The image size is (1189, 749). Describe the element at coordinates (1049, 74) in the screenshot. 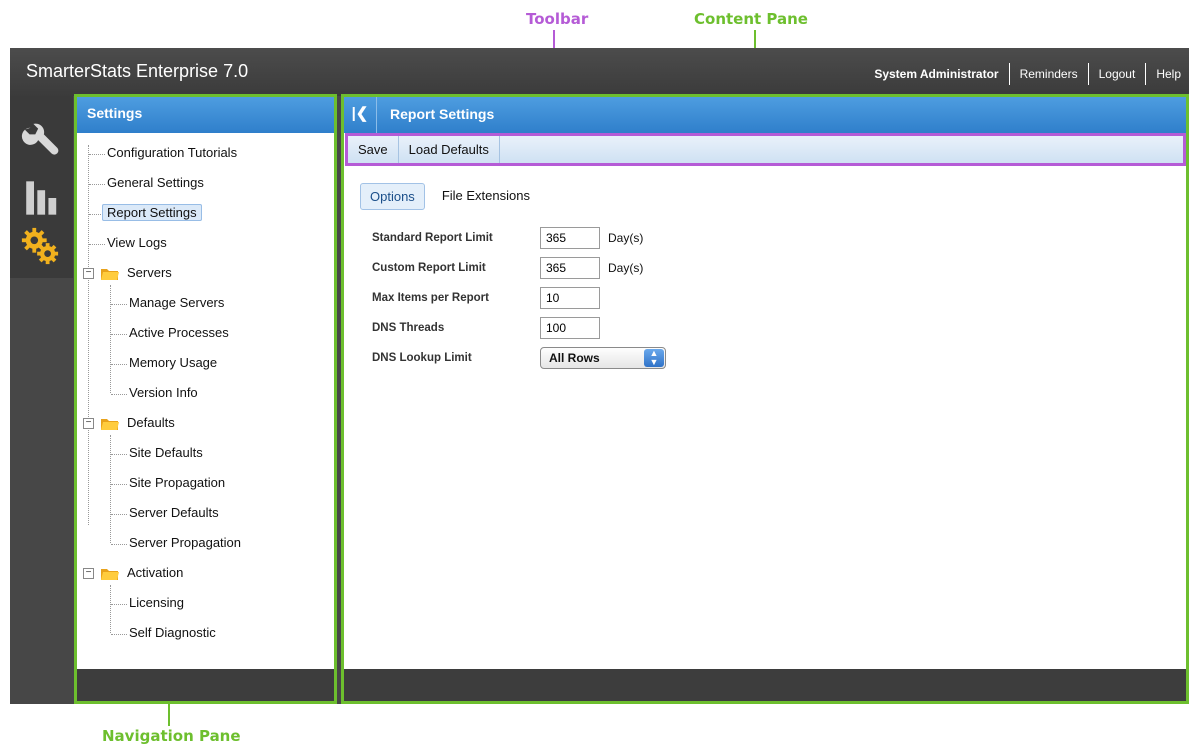

I see `reminders-link: Reminders` at that location.